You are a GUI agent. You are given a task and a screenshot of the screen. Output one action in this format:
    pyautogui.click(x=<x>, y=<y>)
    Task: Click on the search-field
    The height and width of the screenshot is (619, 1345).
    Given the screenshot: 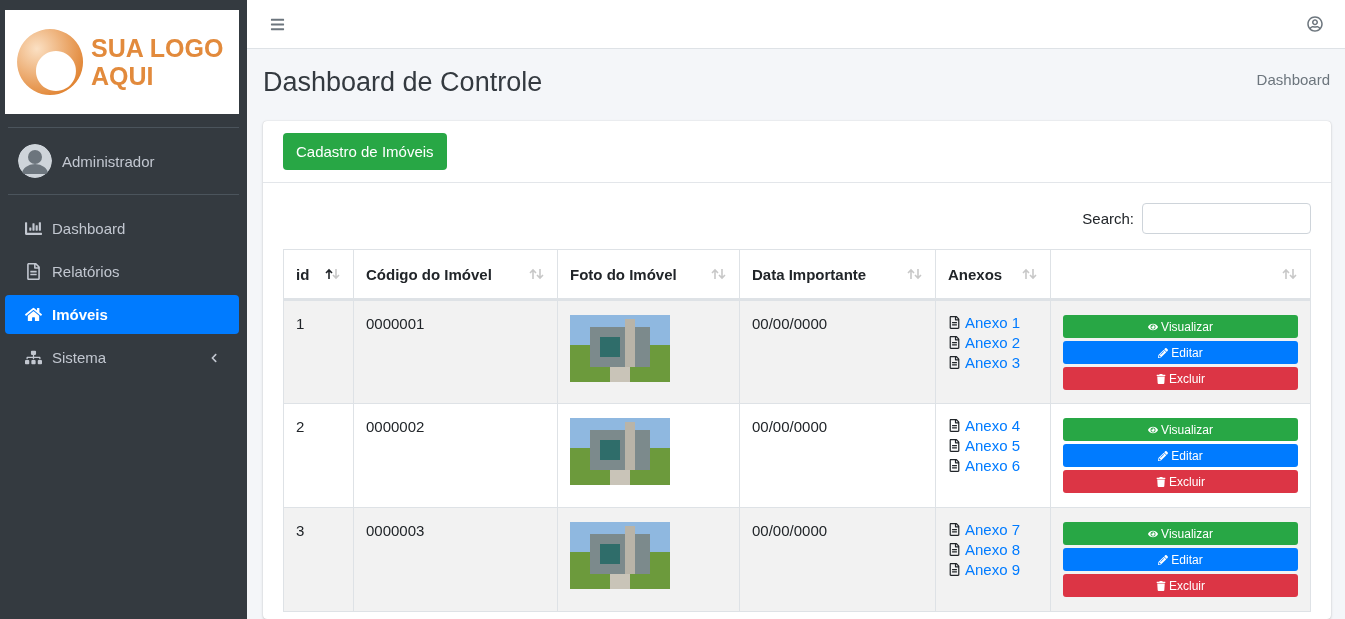 What is the action you would take?
    pyautogui.click(x=1226, y=218)
    